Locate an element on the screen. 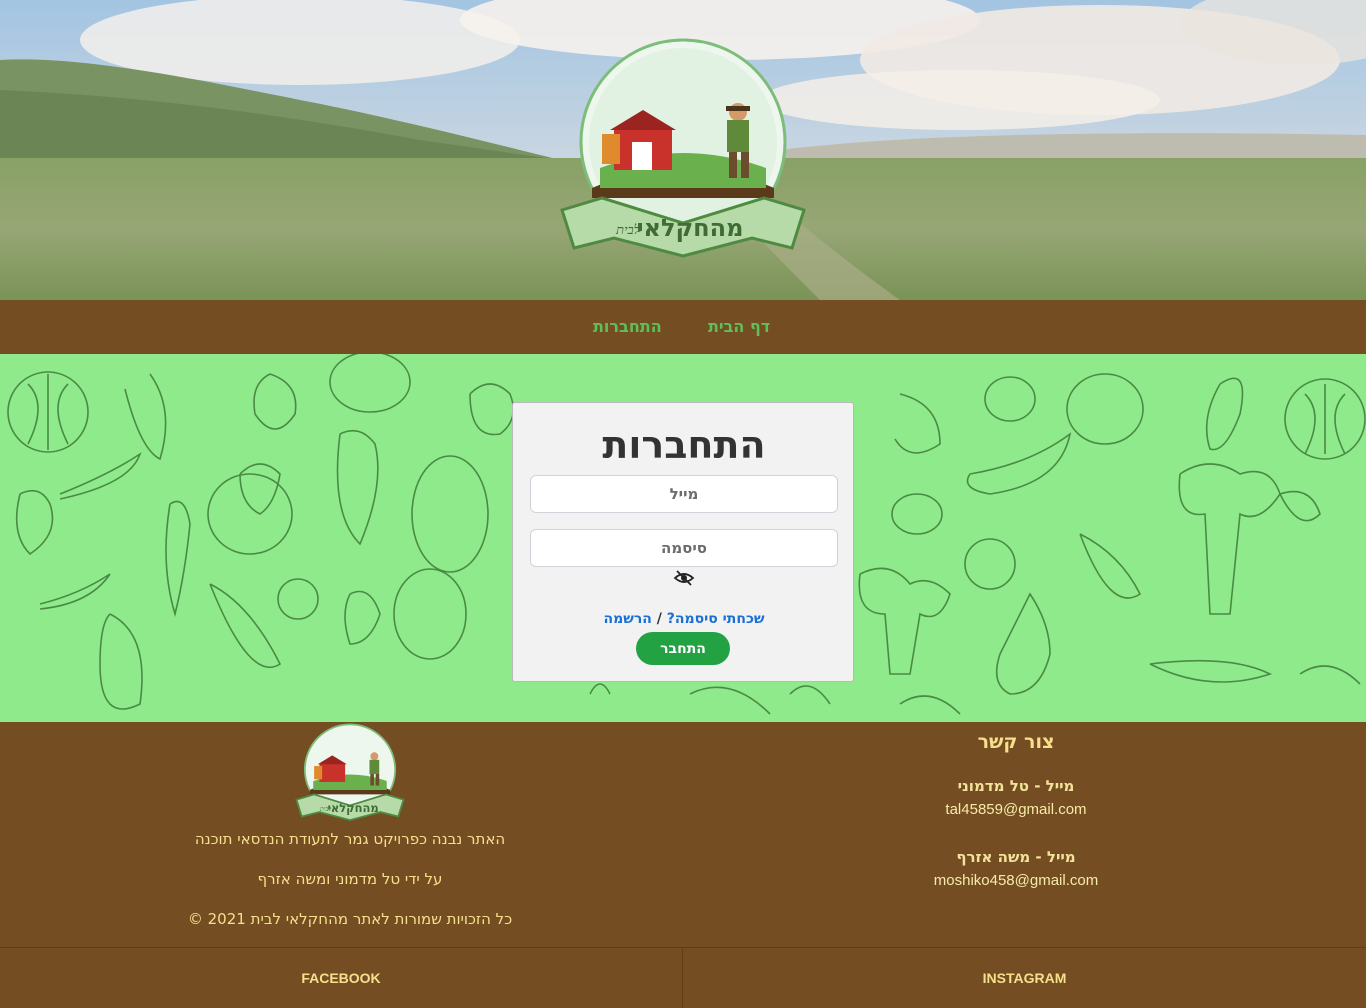  social-bar: FACEBOOK INSTAGRAM is located at coordinates (683, 977).